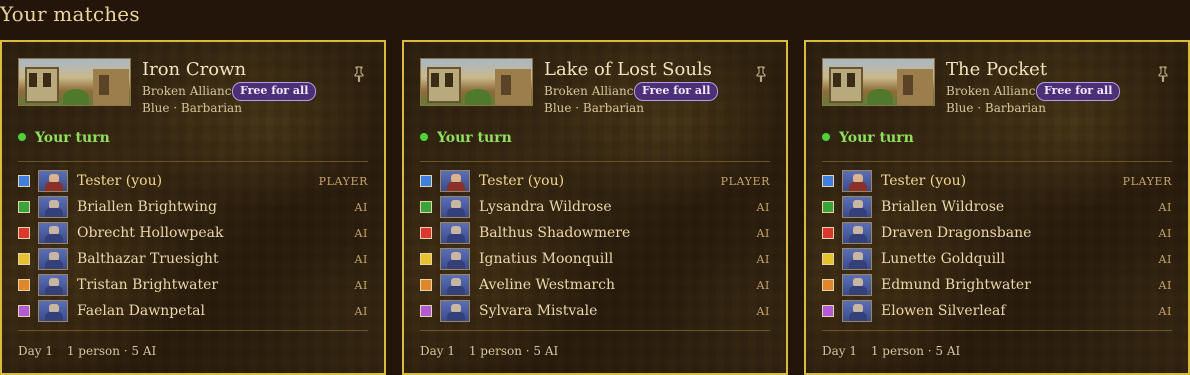 This screenshot has width=1190, height=375. What do you see at coordinates (150, 233) in the screenshot?
I see `player-name: Obrecht Hollowpeak` at bounding box center [150, 233].